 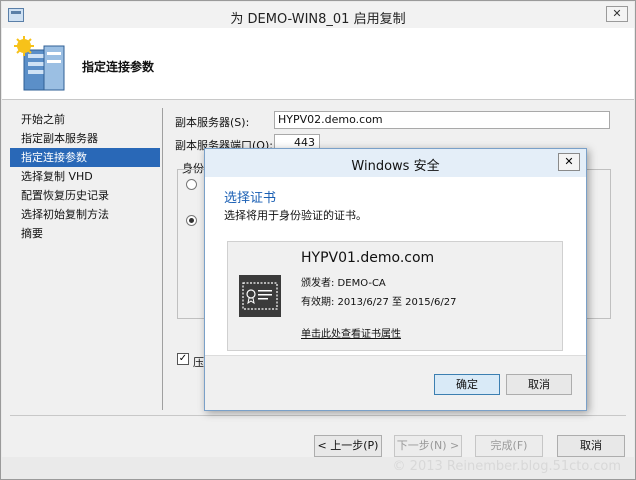 What do you see at coordinates (212, 122) in the screenshot?
I see `replica-server-label: 副本服务器(S):` at bounding box center [212, 122].